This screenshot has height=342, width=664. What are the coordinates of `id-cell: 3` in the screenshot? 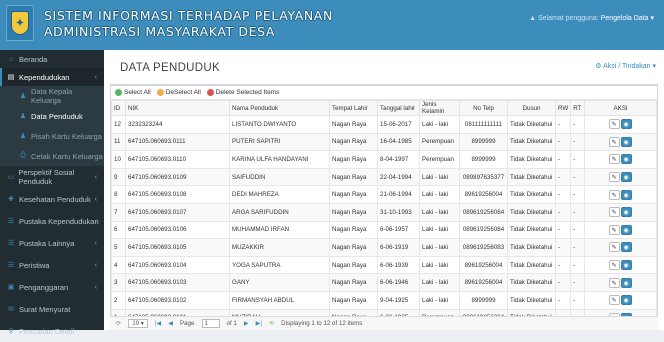 It's located at (118, 282).